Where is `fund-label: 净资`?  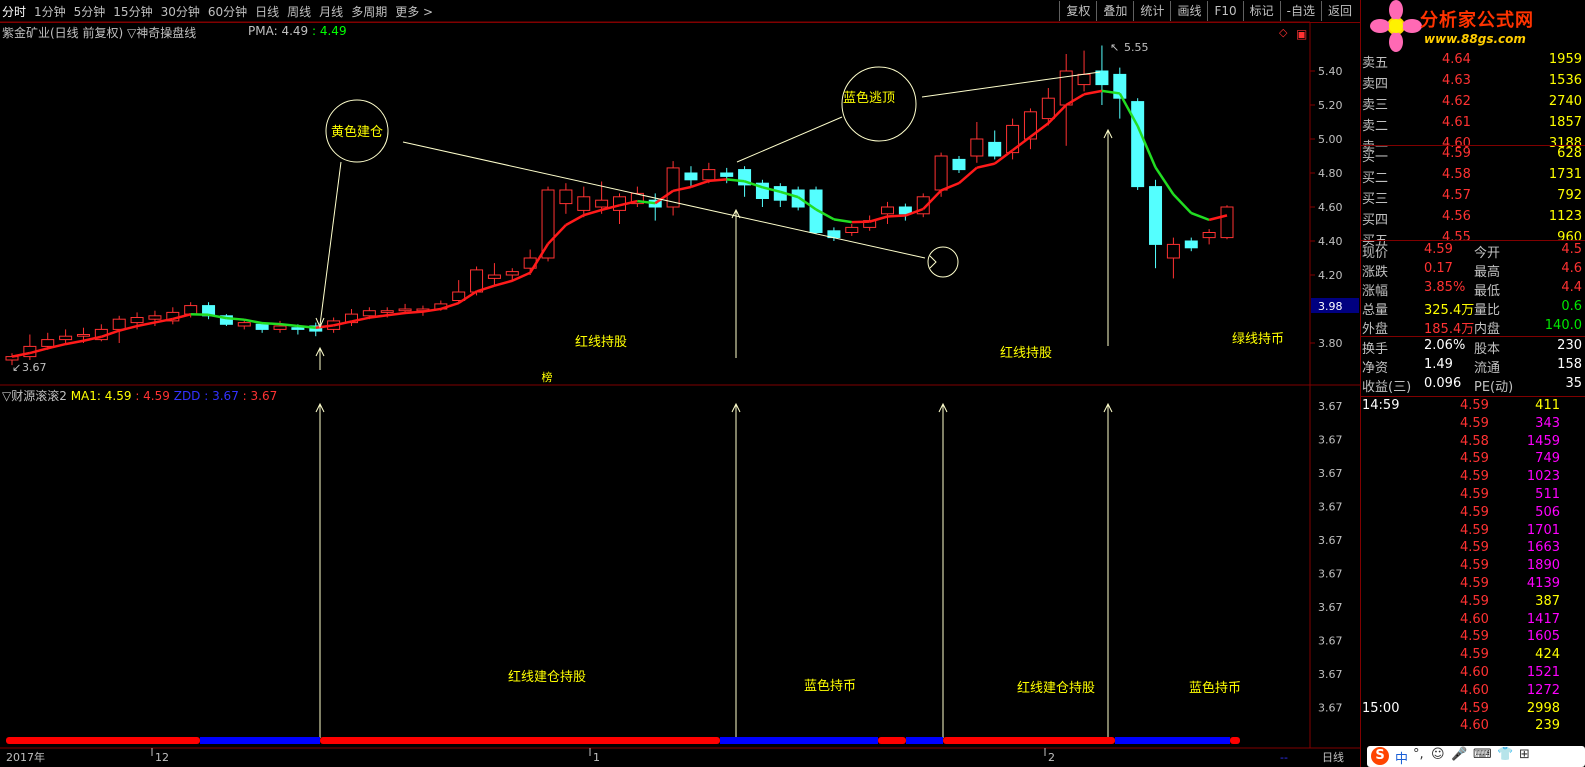
fund-label: 净资 is located at coordinates (1375, 368).